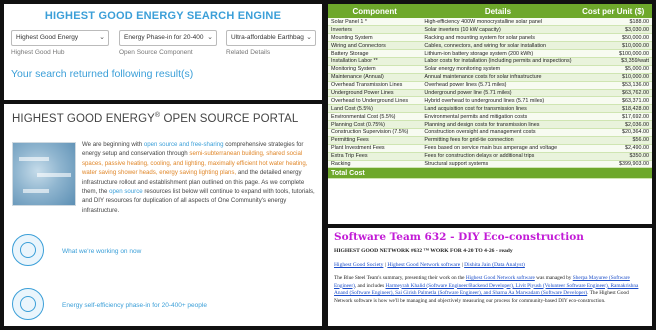  What do you see at coordinates (498, 11) in the screenshot?
I see `column-header-details: Details` at bounding box center [498, 11].